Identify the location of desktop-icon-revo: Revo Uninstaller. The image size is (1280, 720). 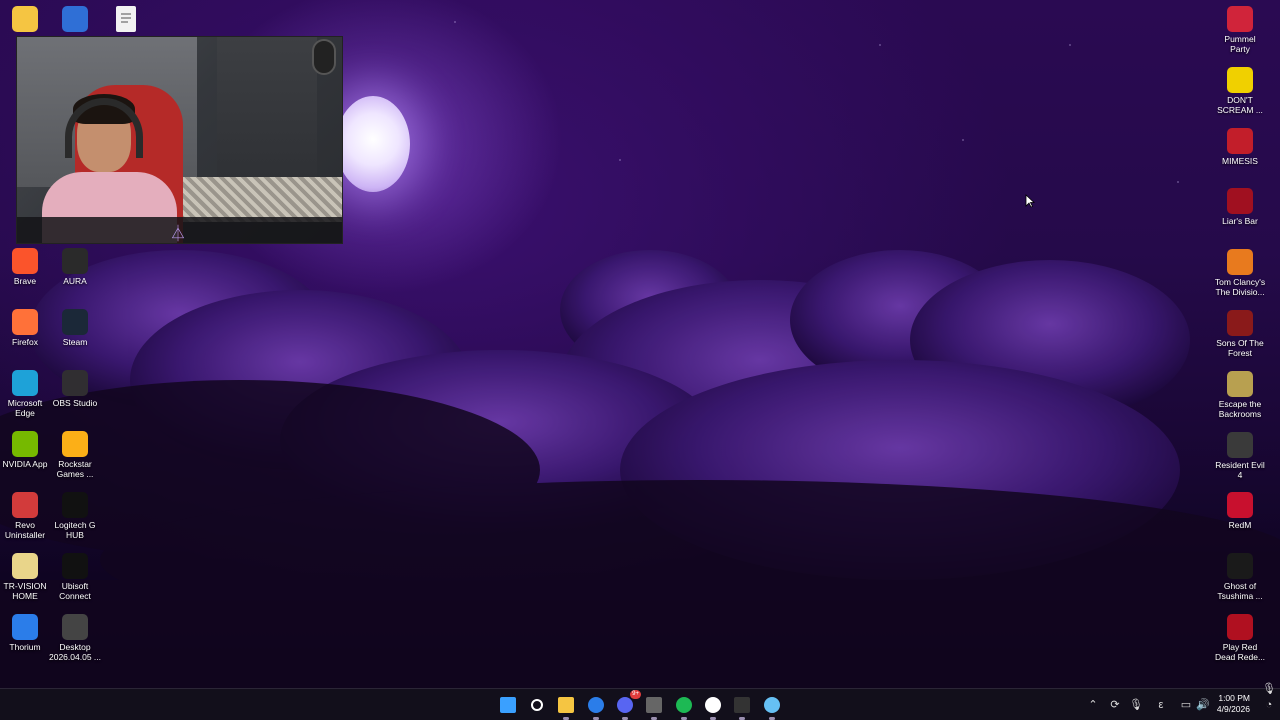
(25, 516).